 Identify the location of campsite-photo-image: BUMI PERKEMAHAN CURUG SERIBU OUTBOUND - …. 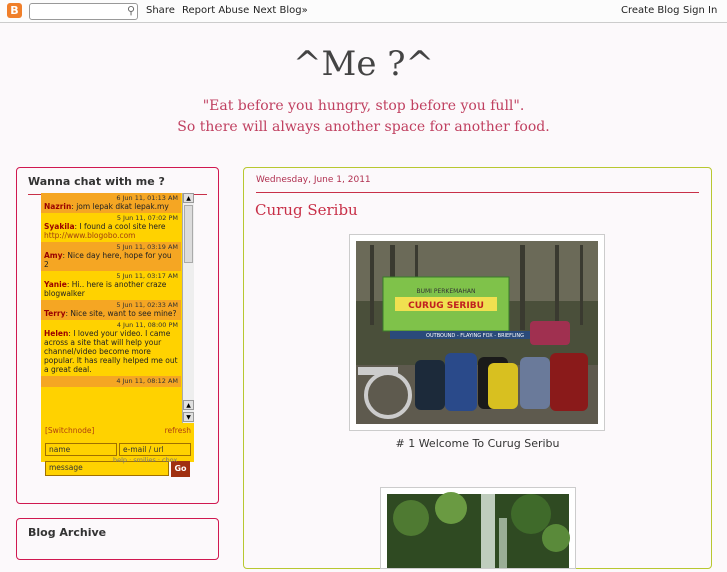
(477, 332).